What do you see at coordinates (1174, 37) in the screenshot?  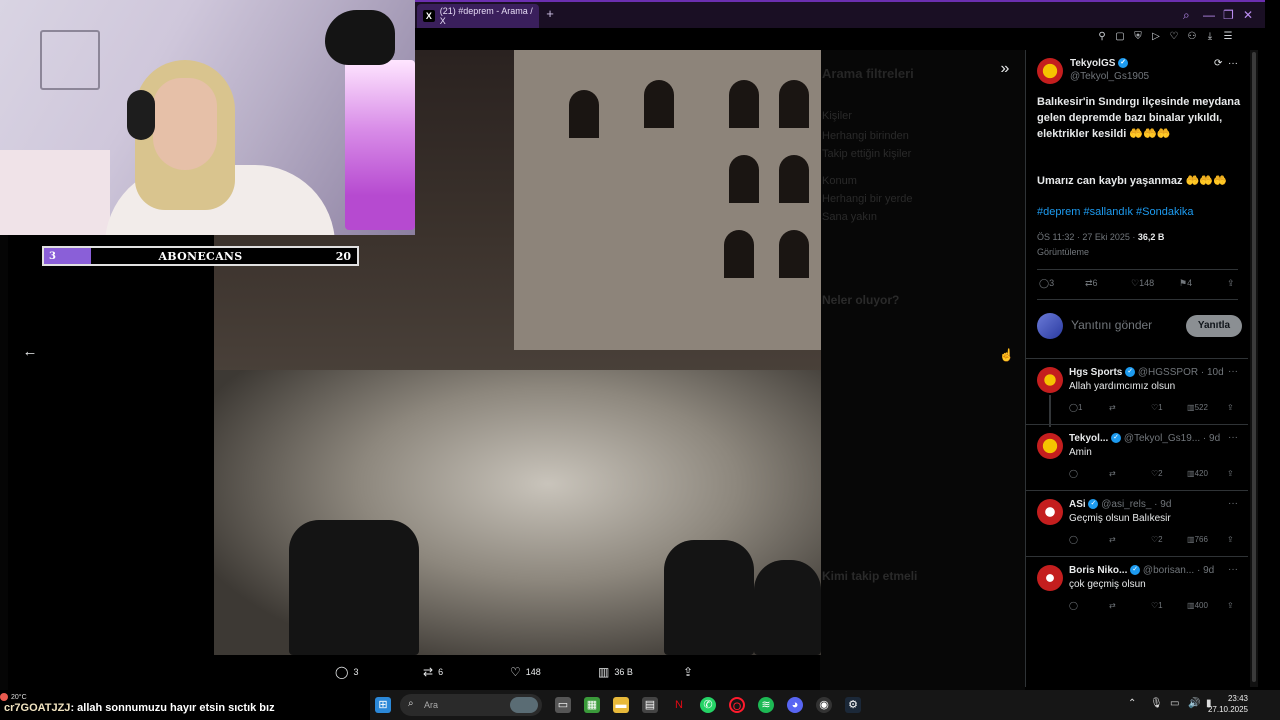 I see `heart-icon: ♡` at bounding box center [1174, 37].